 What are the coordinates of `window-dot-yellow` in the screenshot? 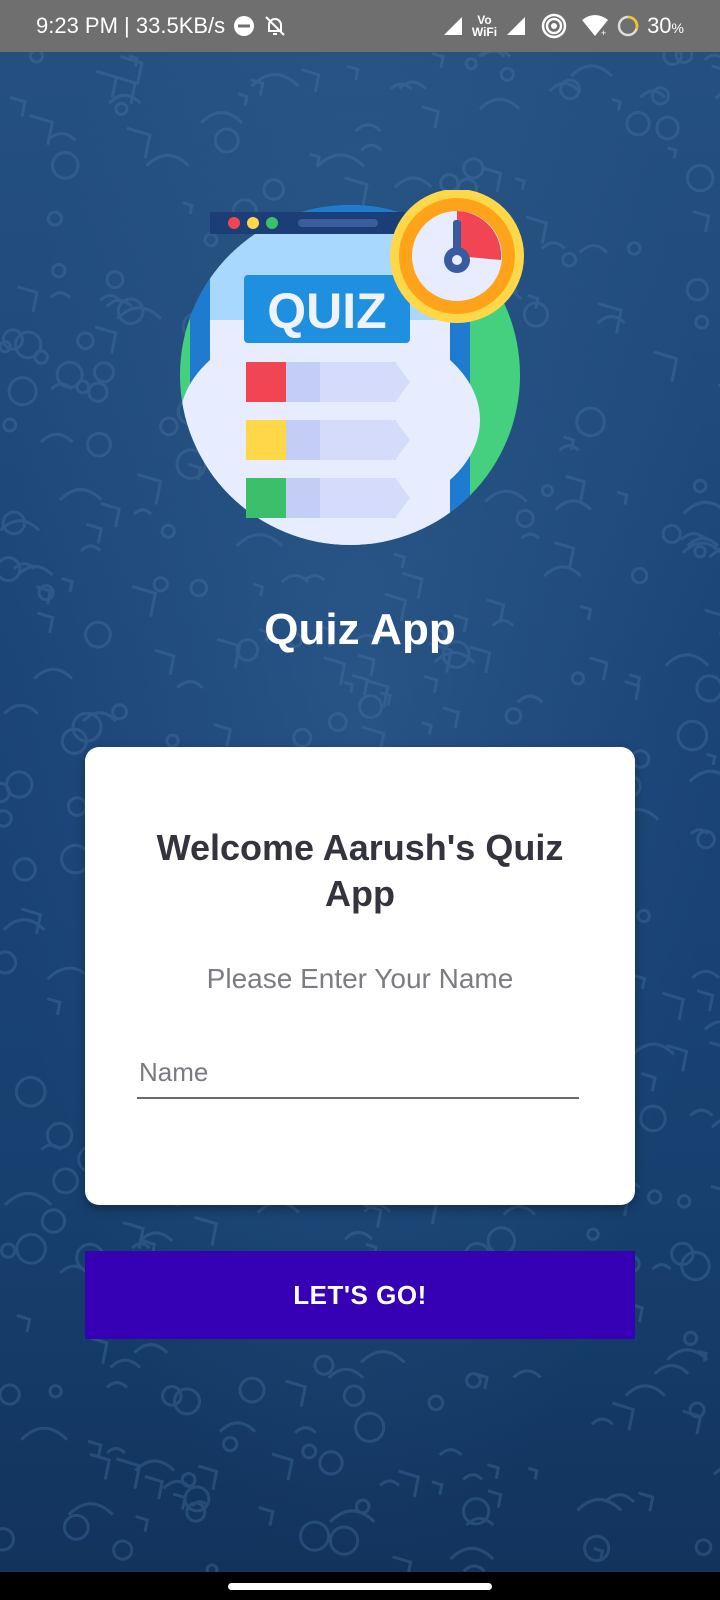 It's located at (253, 223).